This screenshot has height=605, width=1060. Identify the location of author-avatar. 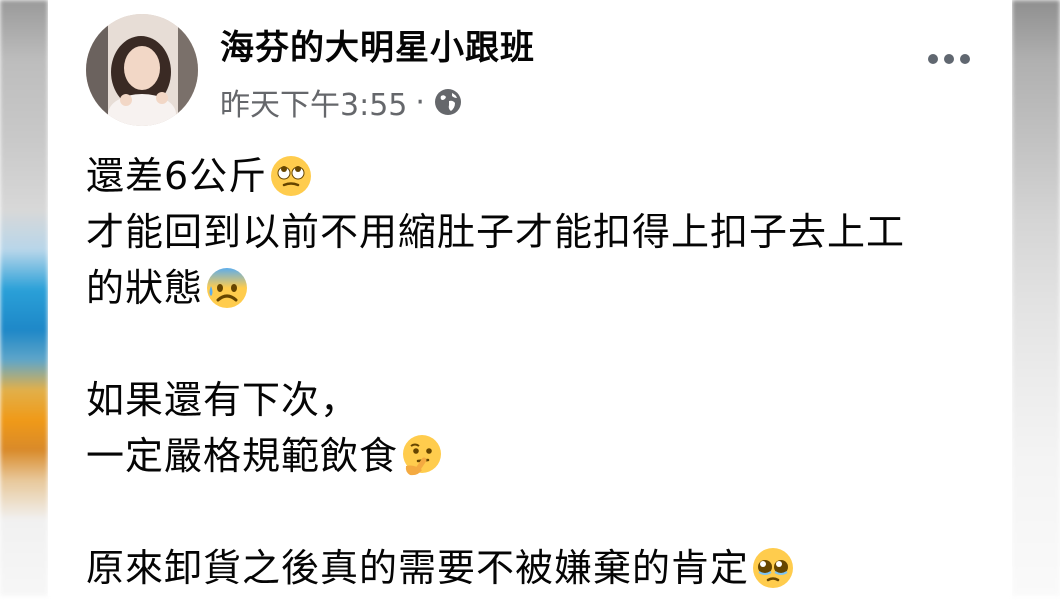
(142, 70).